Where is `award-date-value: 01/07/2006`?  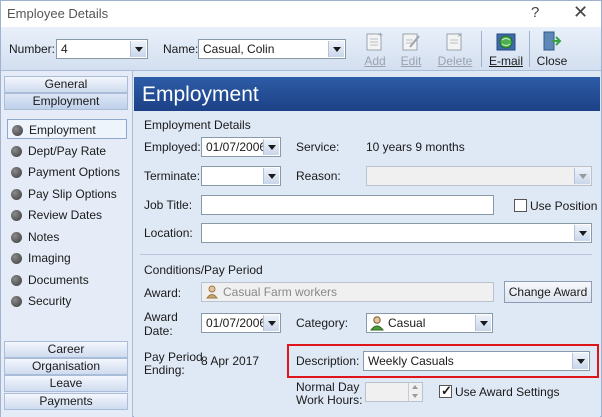
award-date-value: 01/07/2006 is located at coordinates (236, 323).